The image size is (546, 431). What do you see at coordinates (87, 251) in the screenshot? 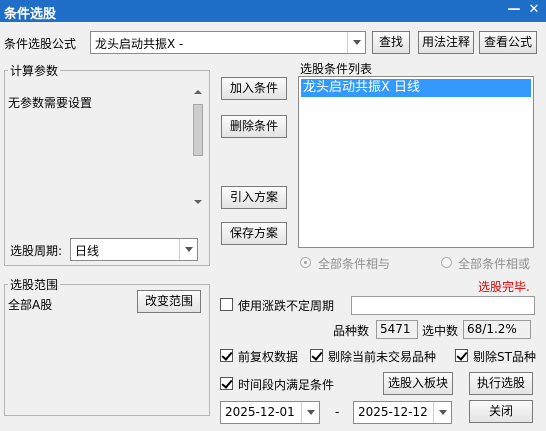
I see `period-value: 日线` at bounding box center [87, 251].